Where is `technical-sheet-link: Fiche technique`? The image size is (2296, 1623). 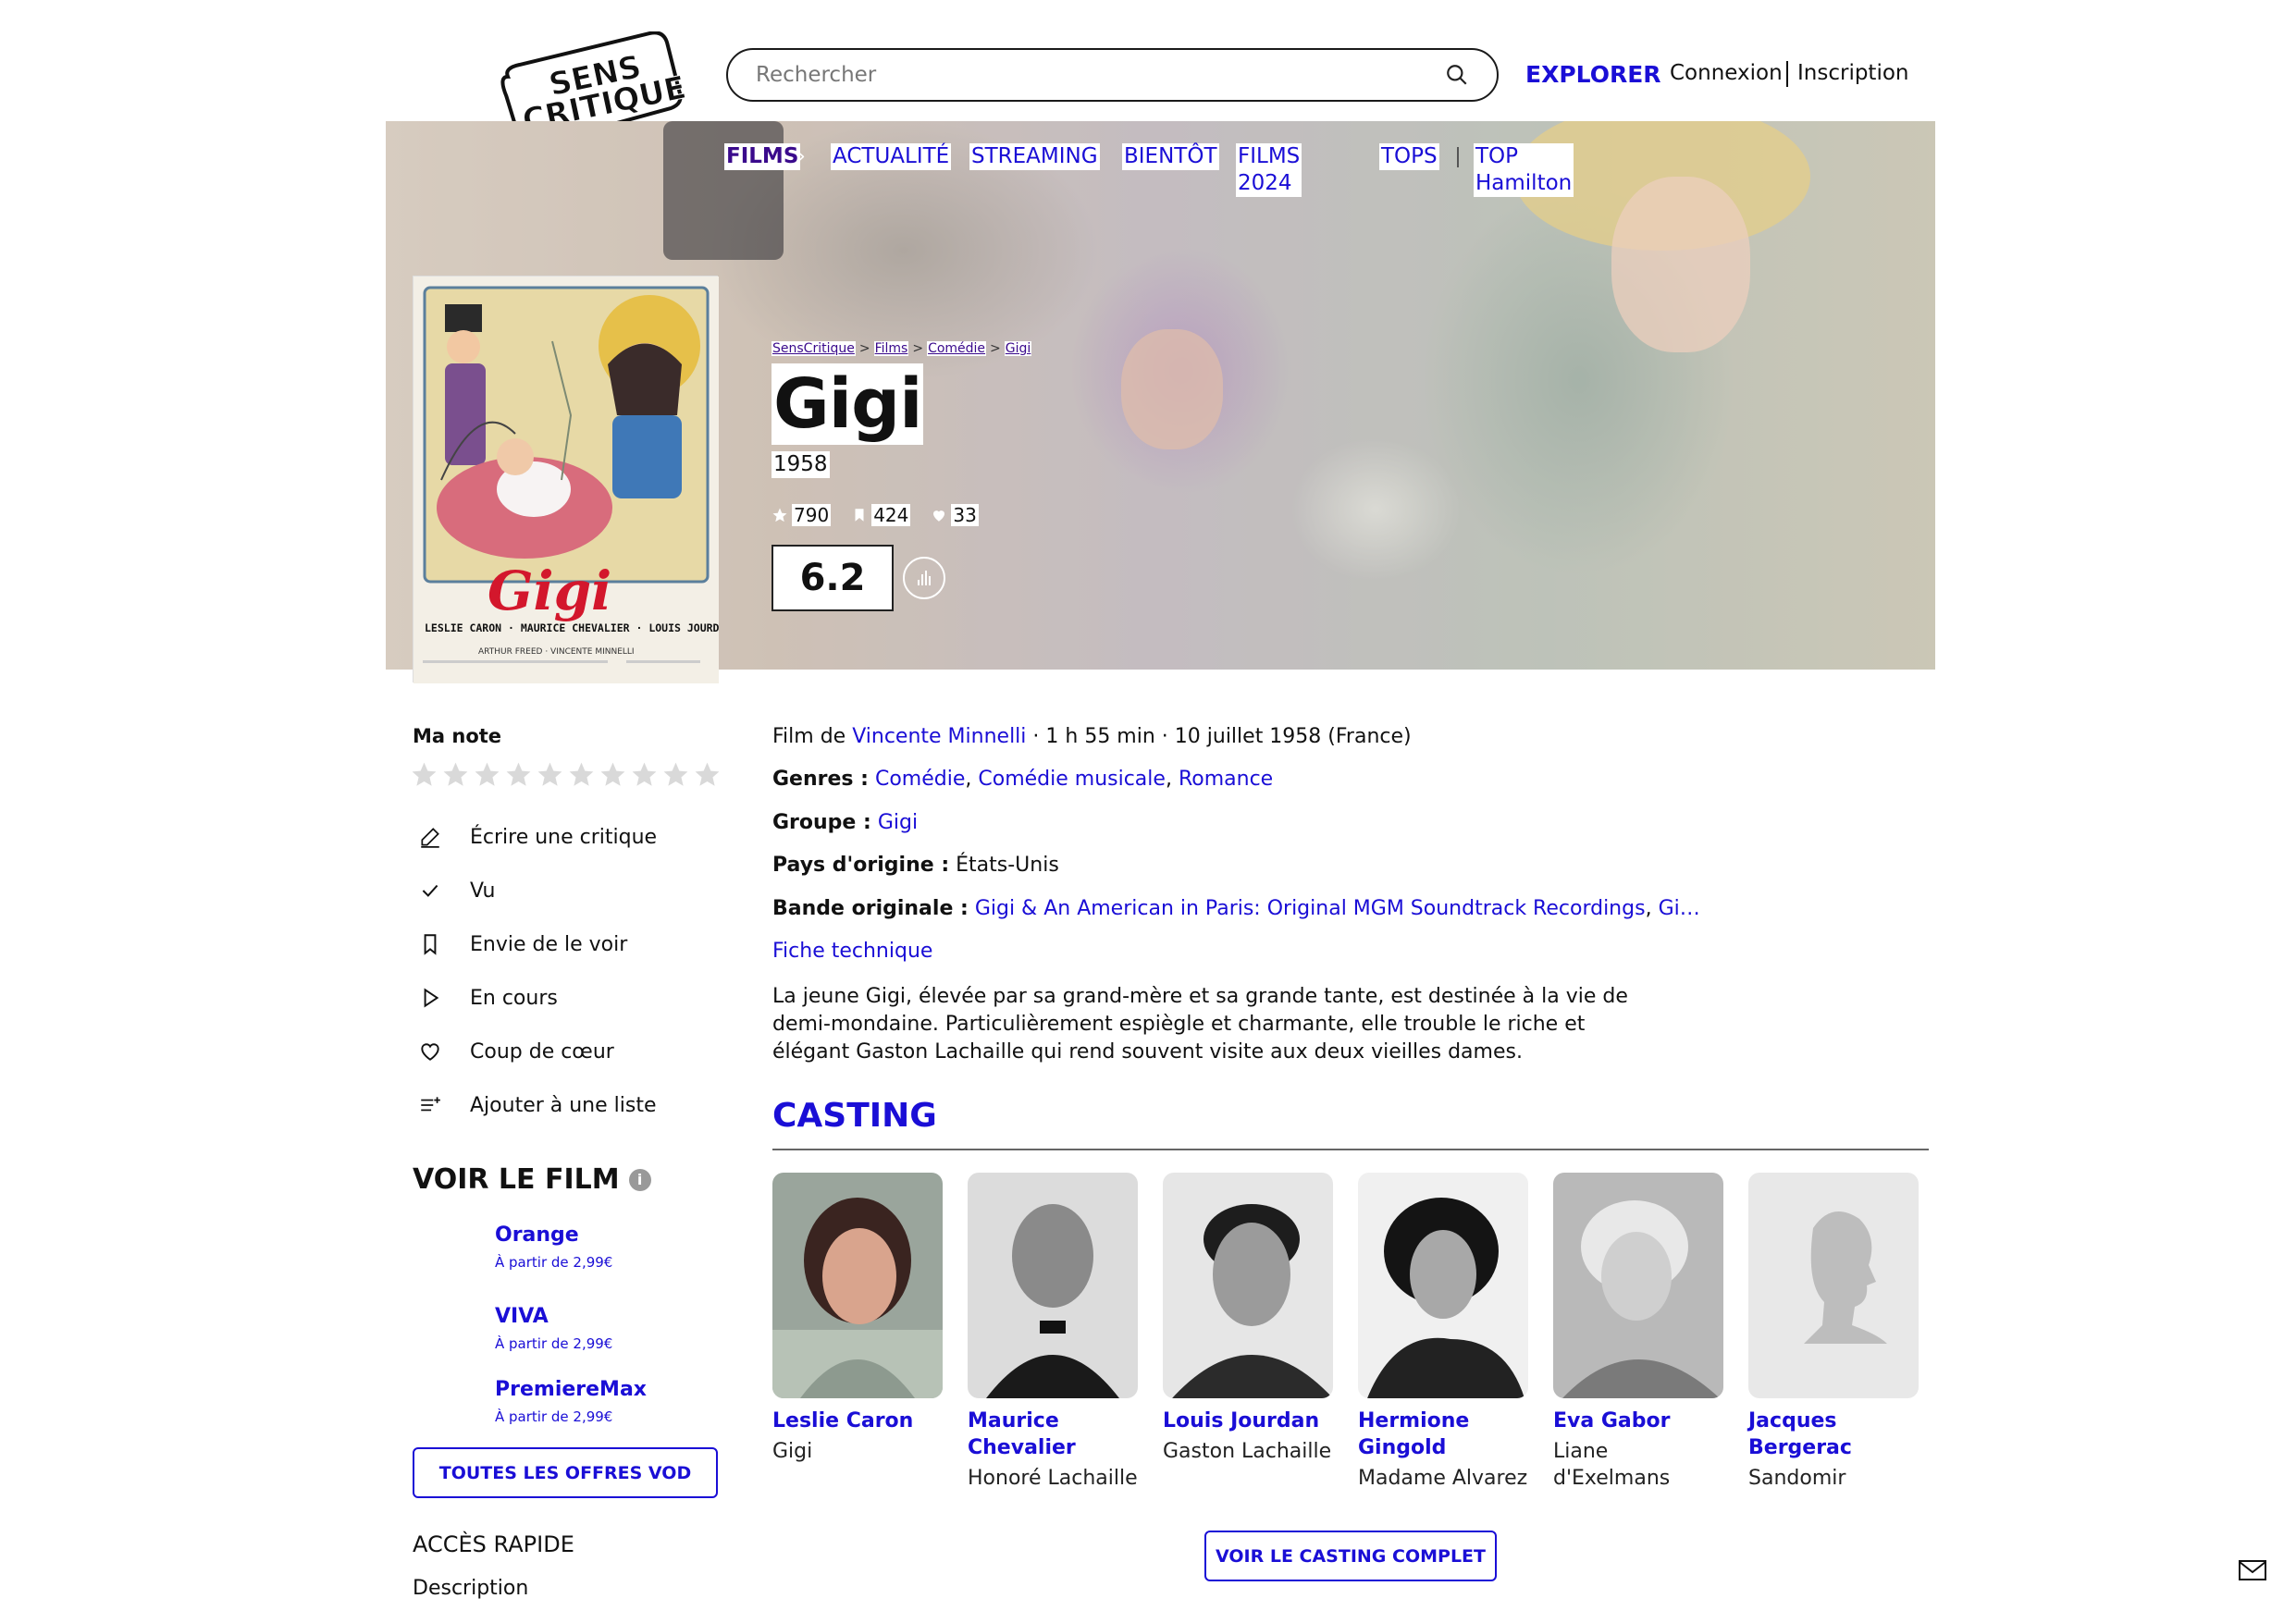 technical-sheet-link: Fiche technique is located at coordinates (852, 951).